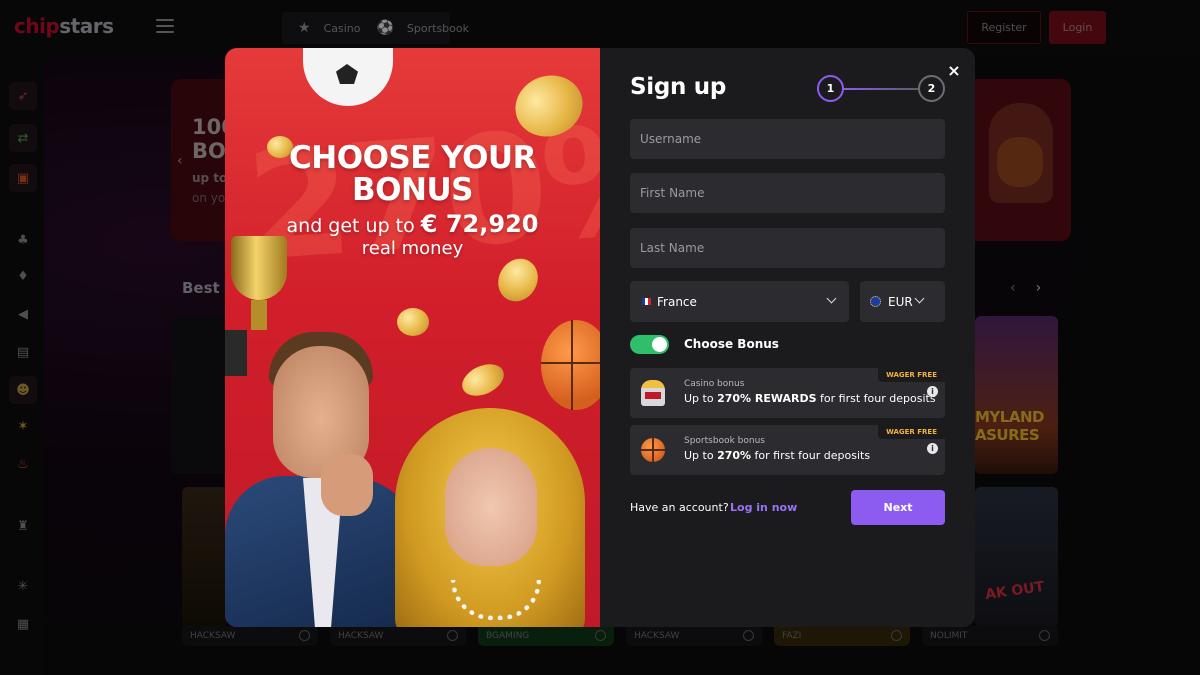 The width and height of the screenshot is (1200, 675). I want to click on bonus-highlight: 270% REWARDS, so click(767, 398).